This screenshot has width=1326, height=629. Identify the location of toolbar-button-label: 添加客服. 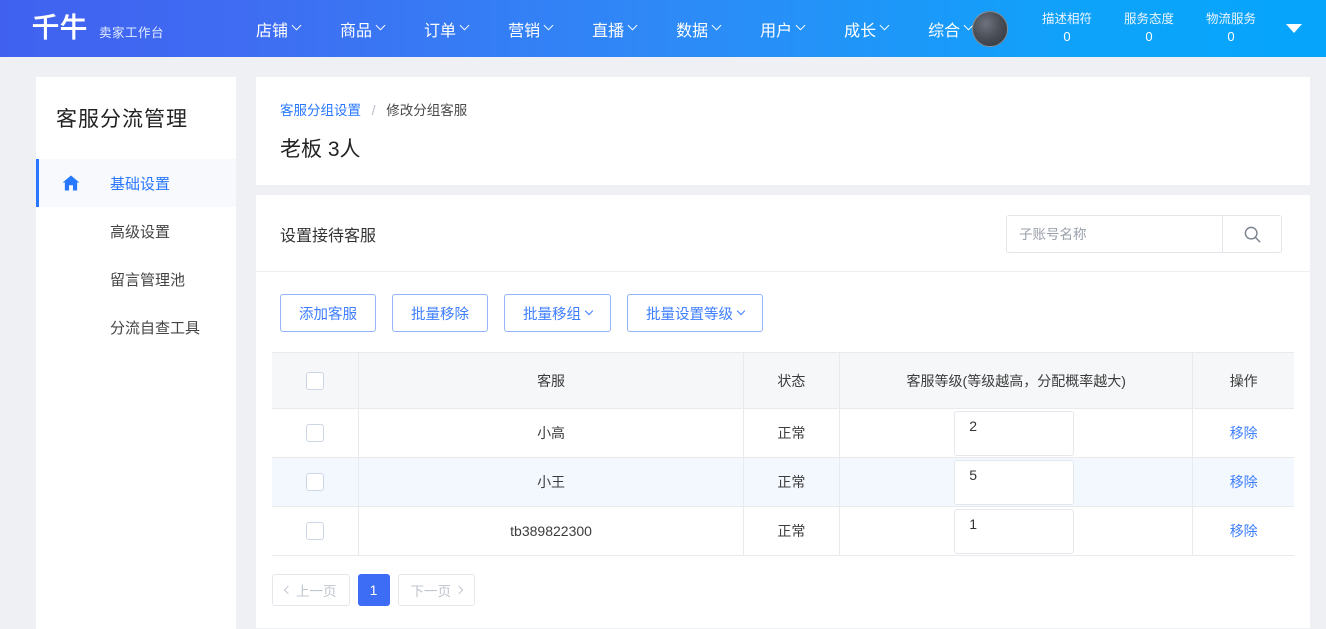
(328, 314).